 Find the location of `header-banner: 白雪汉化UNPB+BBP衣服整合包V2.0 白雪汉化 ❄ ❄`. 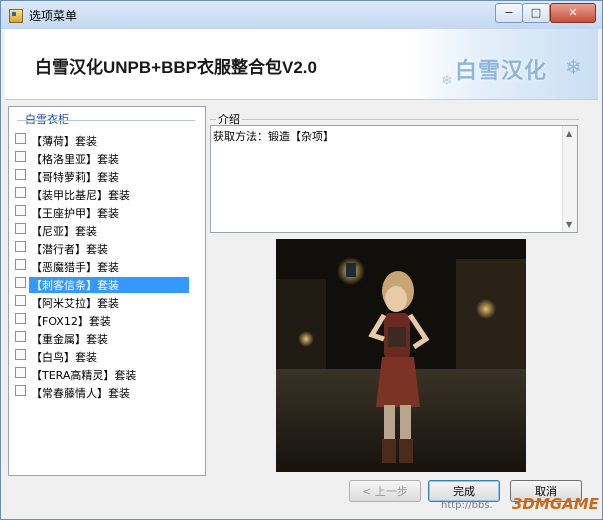

header-banner: 白雪汉化UNPB+BBP衣服整合包V2.0 白雪汉化 ❄ ❄ is located at coordinates (301, 64).